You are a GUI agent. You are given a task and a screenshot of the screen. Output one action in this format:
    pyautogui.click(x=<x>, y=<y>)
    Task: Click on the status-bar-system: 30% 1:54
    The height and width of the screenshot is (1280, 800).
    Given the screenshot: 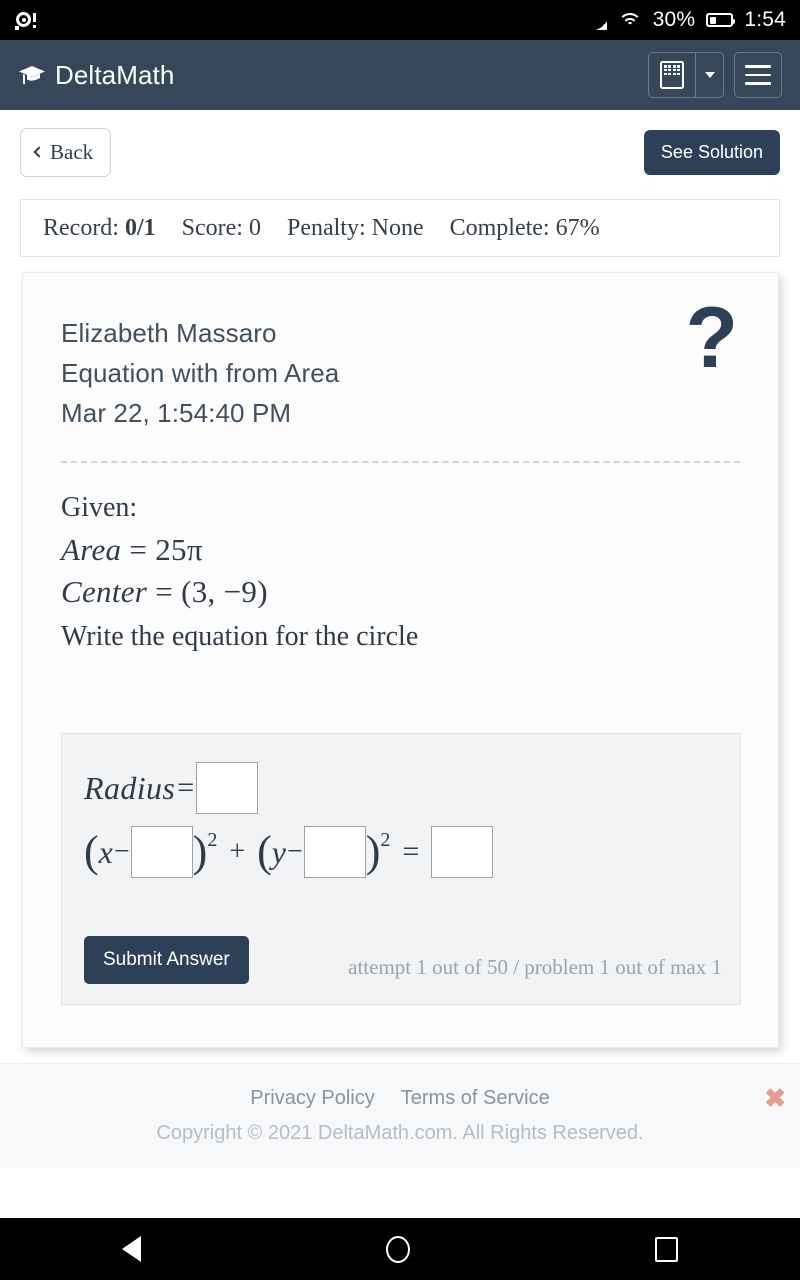 What is the action you would take?
    pyautogui.click(x=687, y=20)
    